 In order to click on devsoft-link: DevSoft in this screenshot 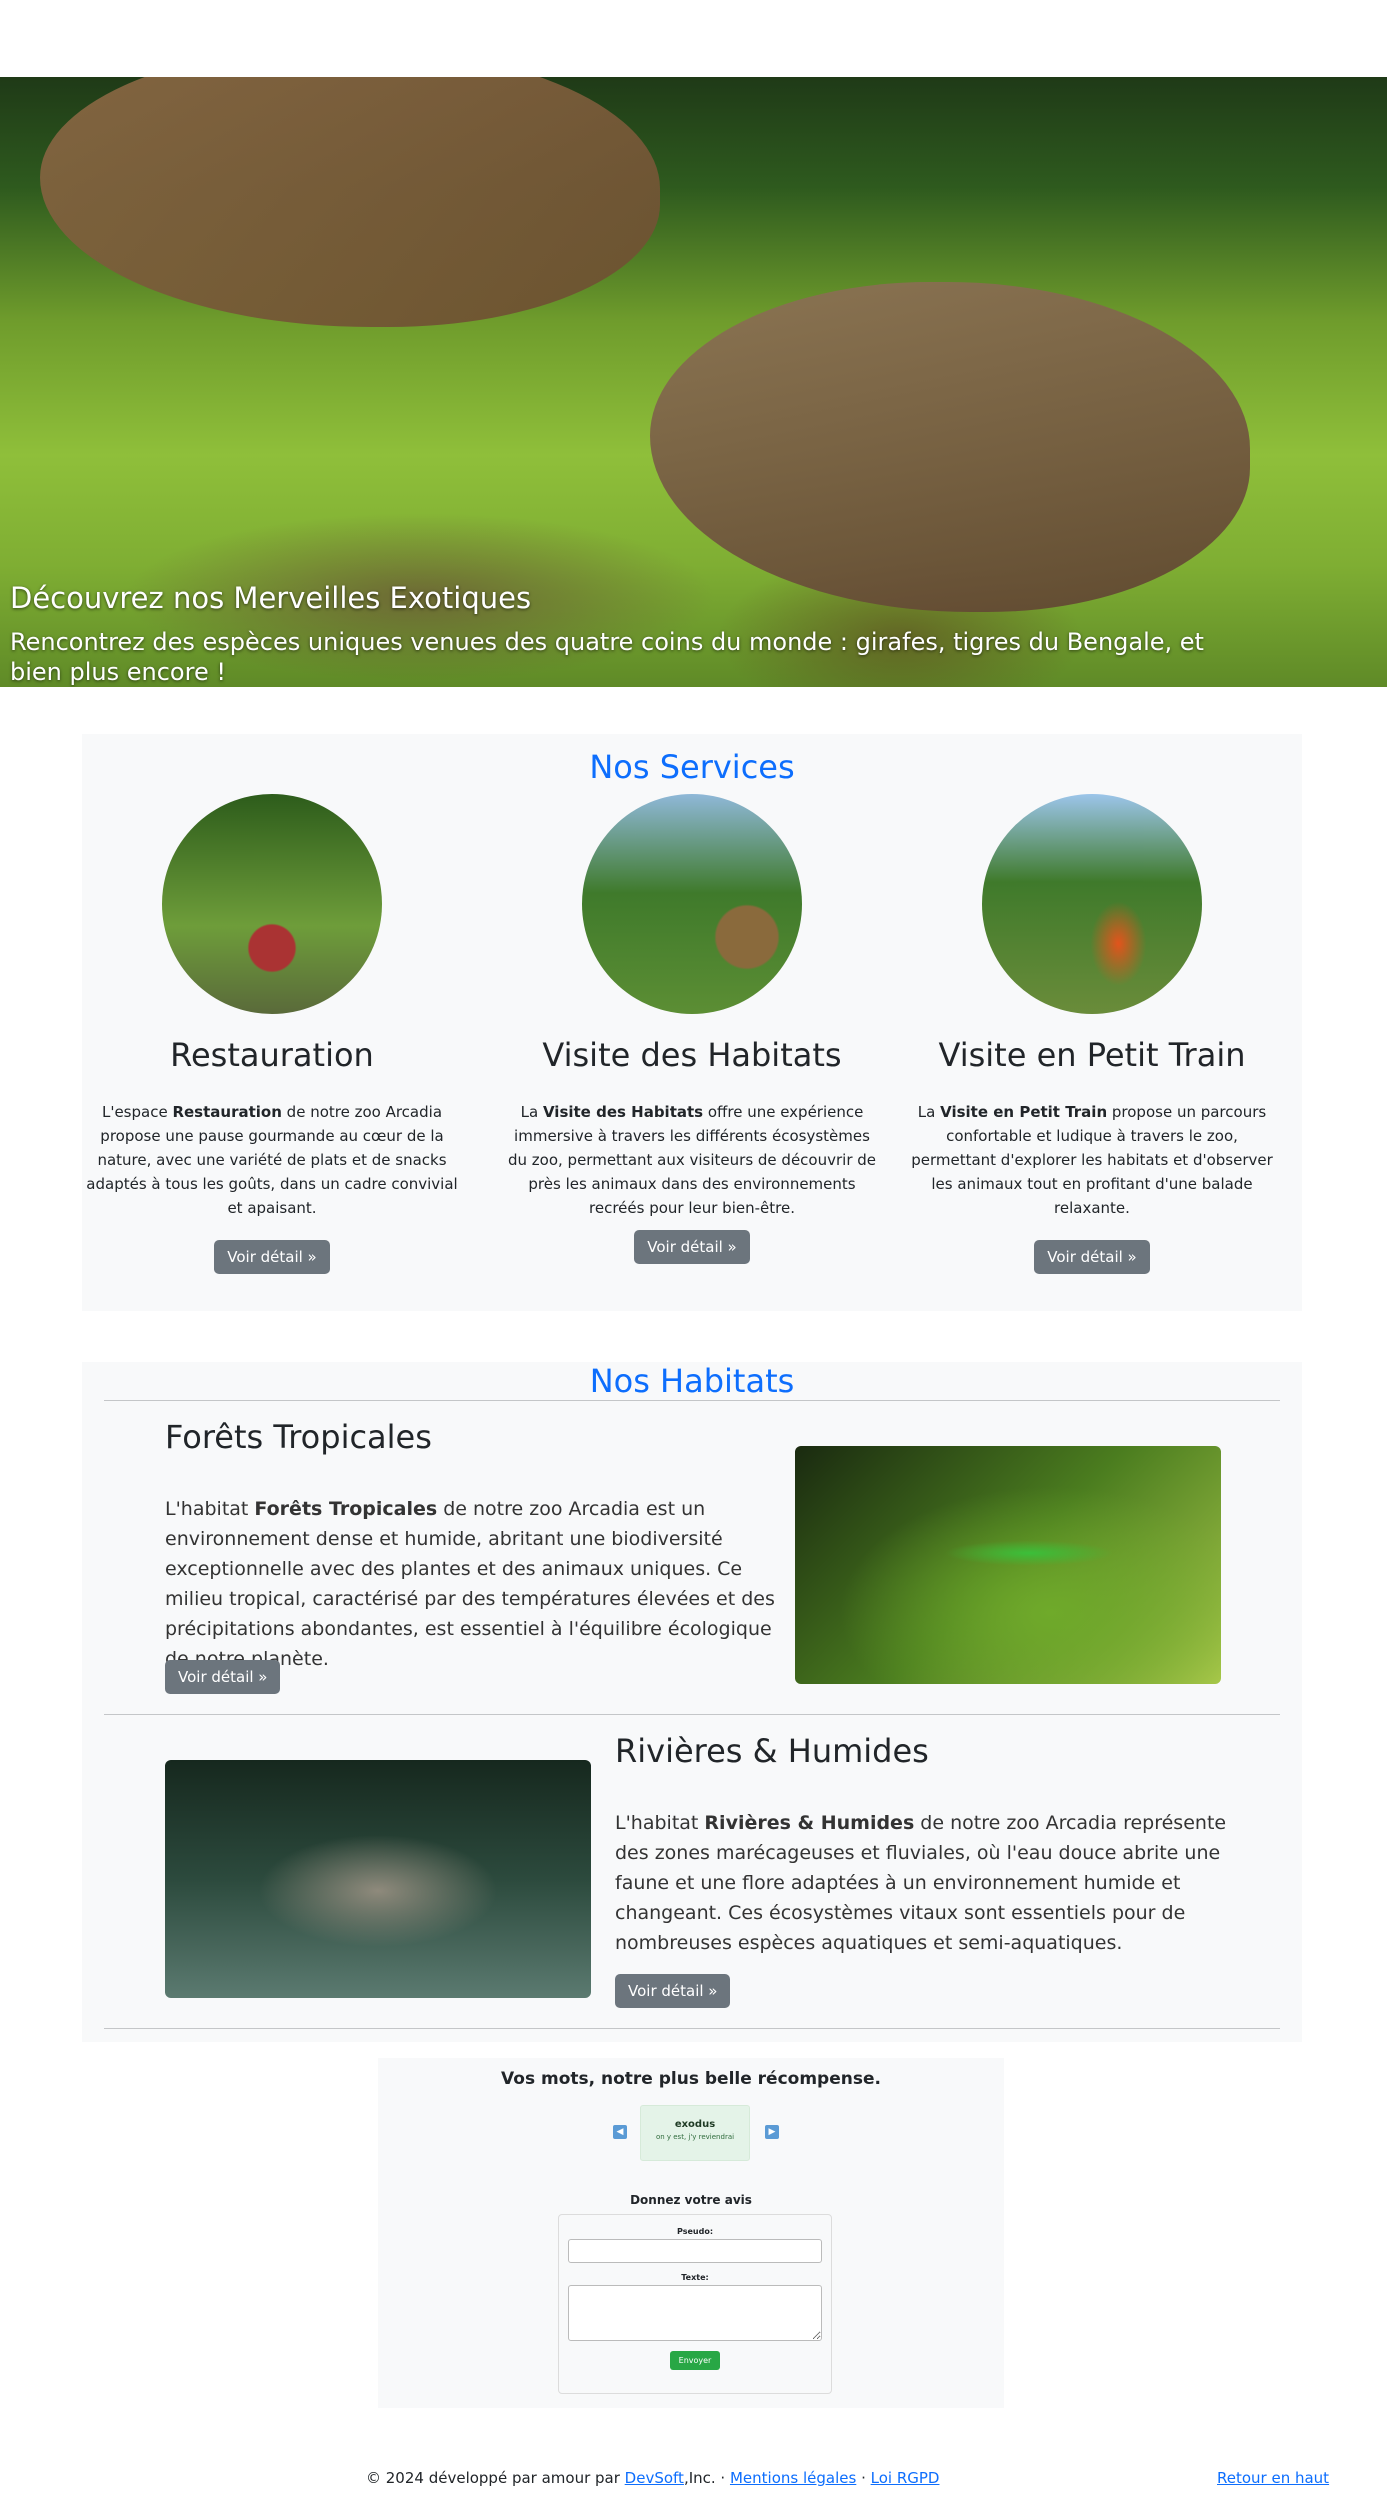, I will do `click(654, 2478)`.